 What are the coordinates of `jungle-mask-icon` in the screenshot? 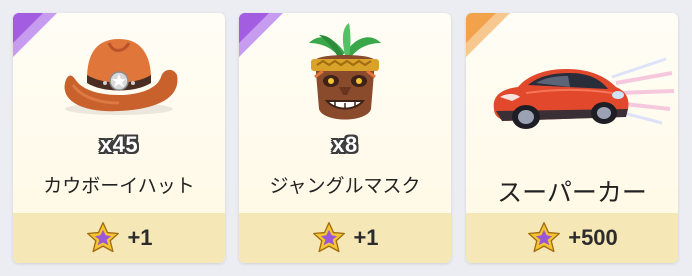 It's located at (345, 71).